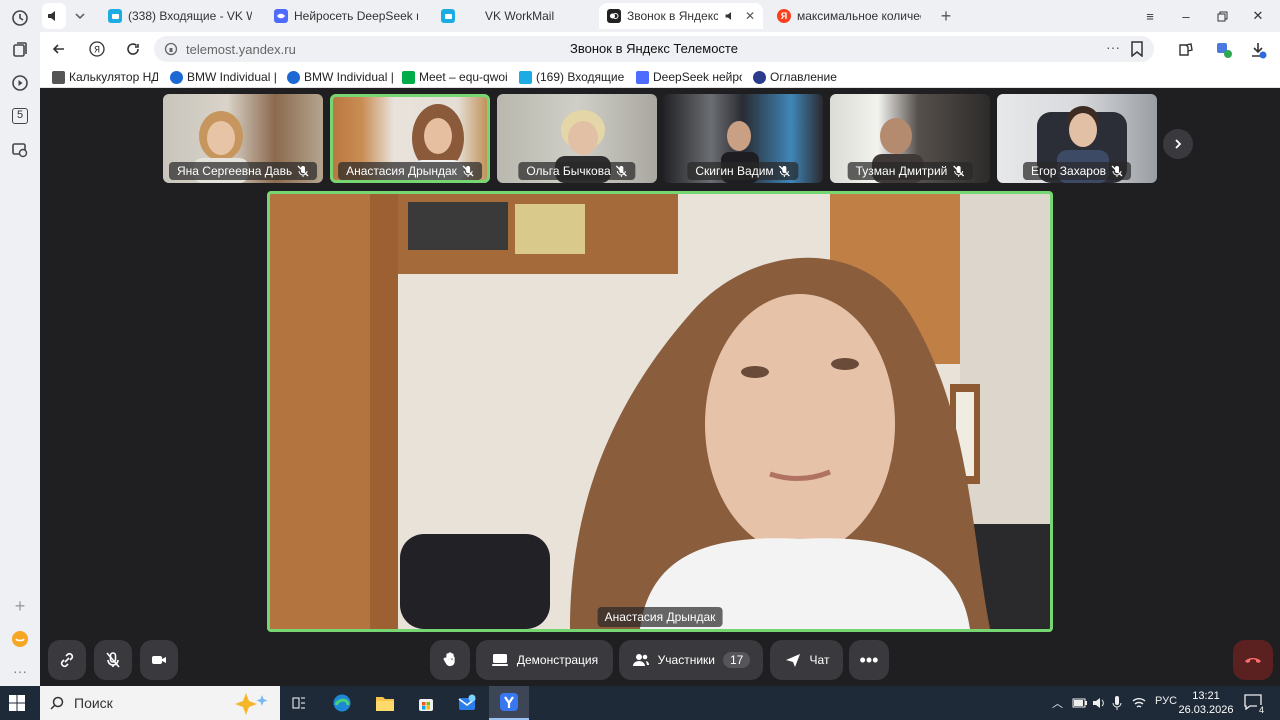  Describe the element at coordinates (20, 671) in the screenshot. I see `more-icon: ···` at that location.